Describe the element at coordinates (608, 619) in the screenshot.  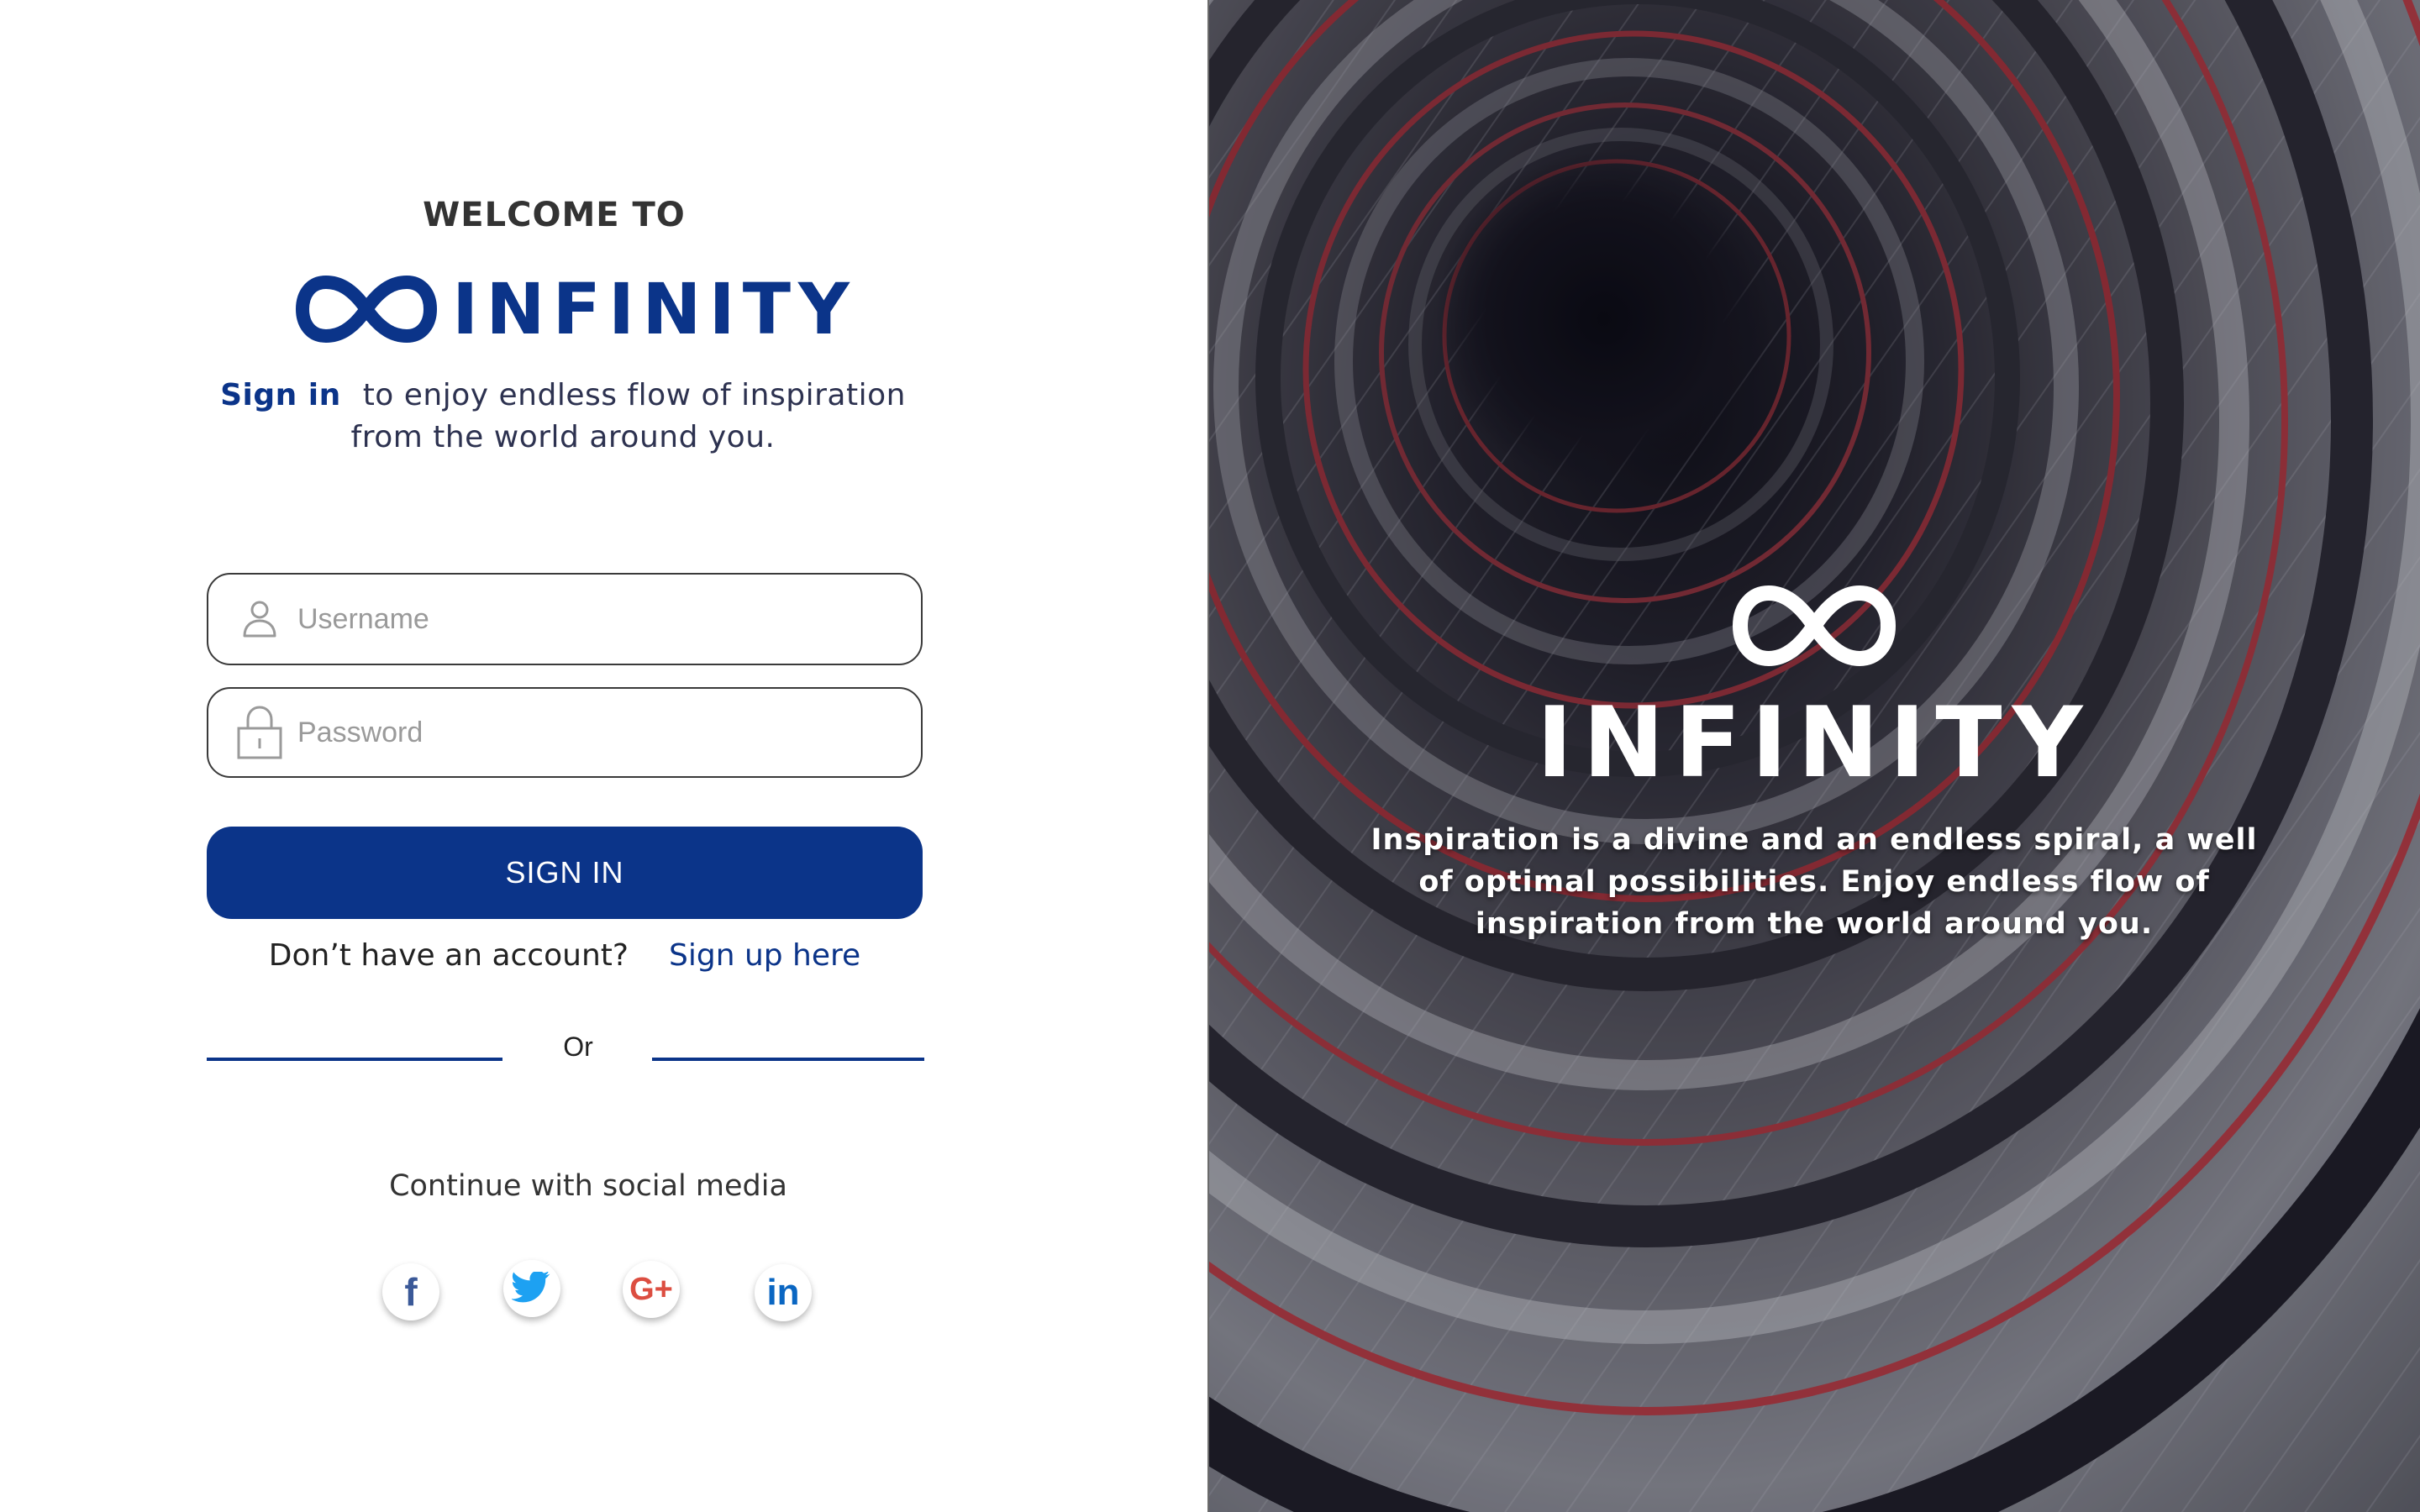
I see `username-input` at that location.